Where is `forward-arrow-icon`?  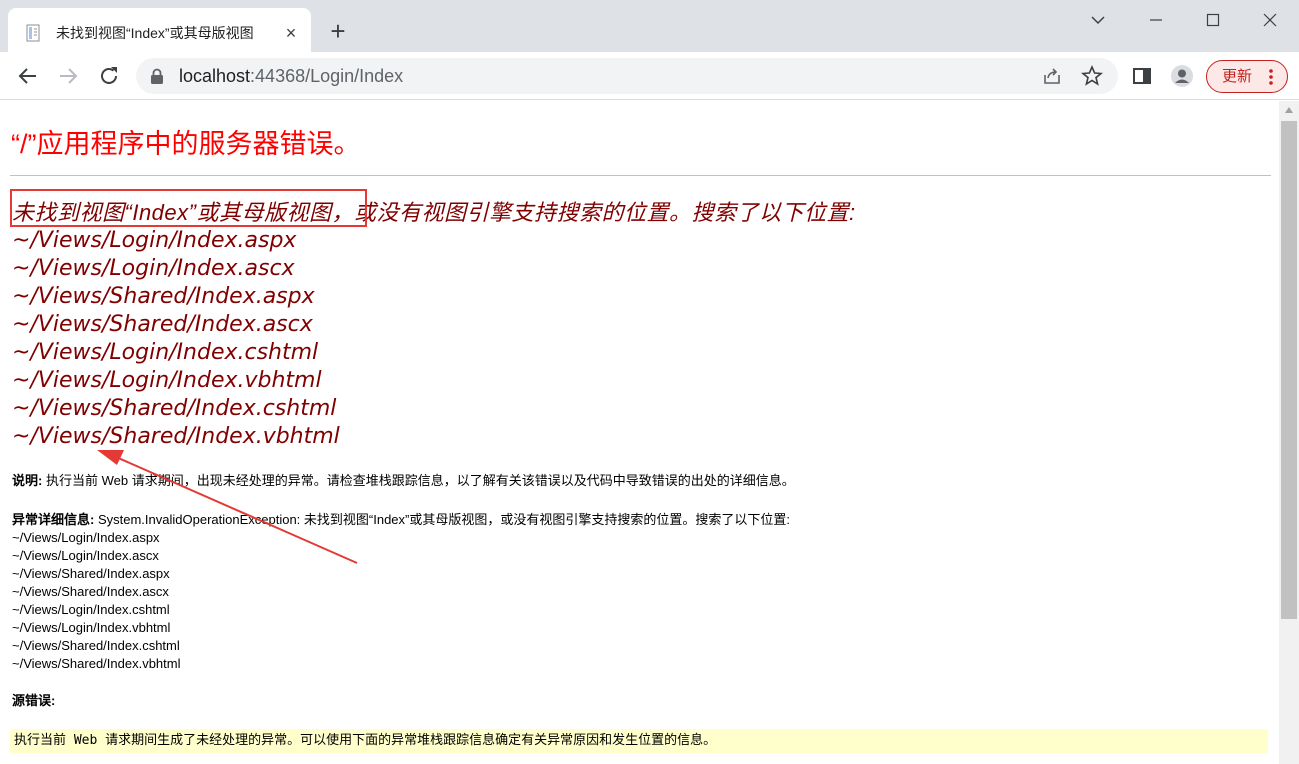
forward-arrow-icon is located at coordinates (68, 76).